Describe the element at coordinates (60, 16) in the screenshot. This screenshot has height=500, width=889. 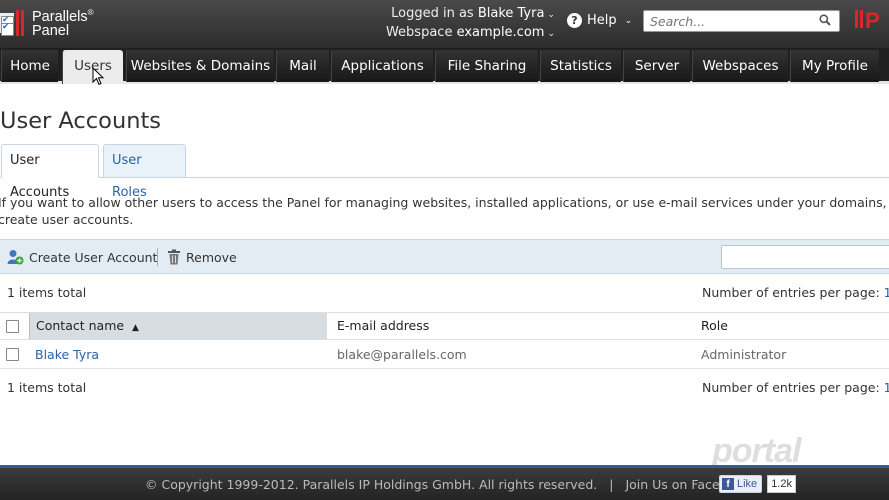
I see `logo-line1: Parallels` at that location.